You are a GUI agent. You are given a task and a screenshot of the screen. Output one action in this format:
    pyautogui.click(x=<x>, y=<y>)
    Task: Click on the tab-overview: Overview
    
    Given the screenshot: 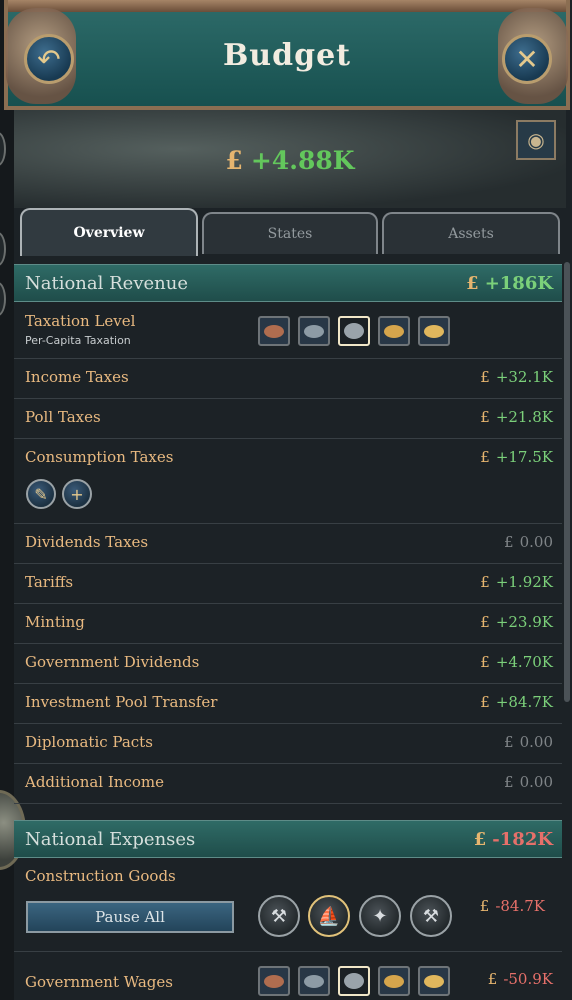 What is the action you would take?
    pyautogui.click(x=109, y=232)
    